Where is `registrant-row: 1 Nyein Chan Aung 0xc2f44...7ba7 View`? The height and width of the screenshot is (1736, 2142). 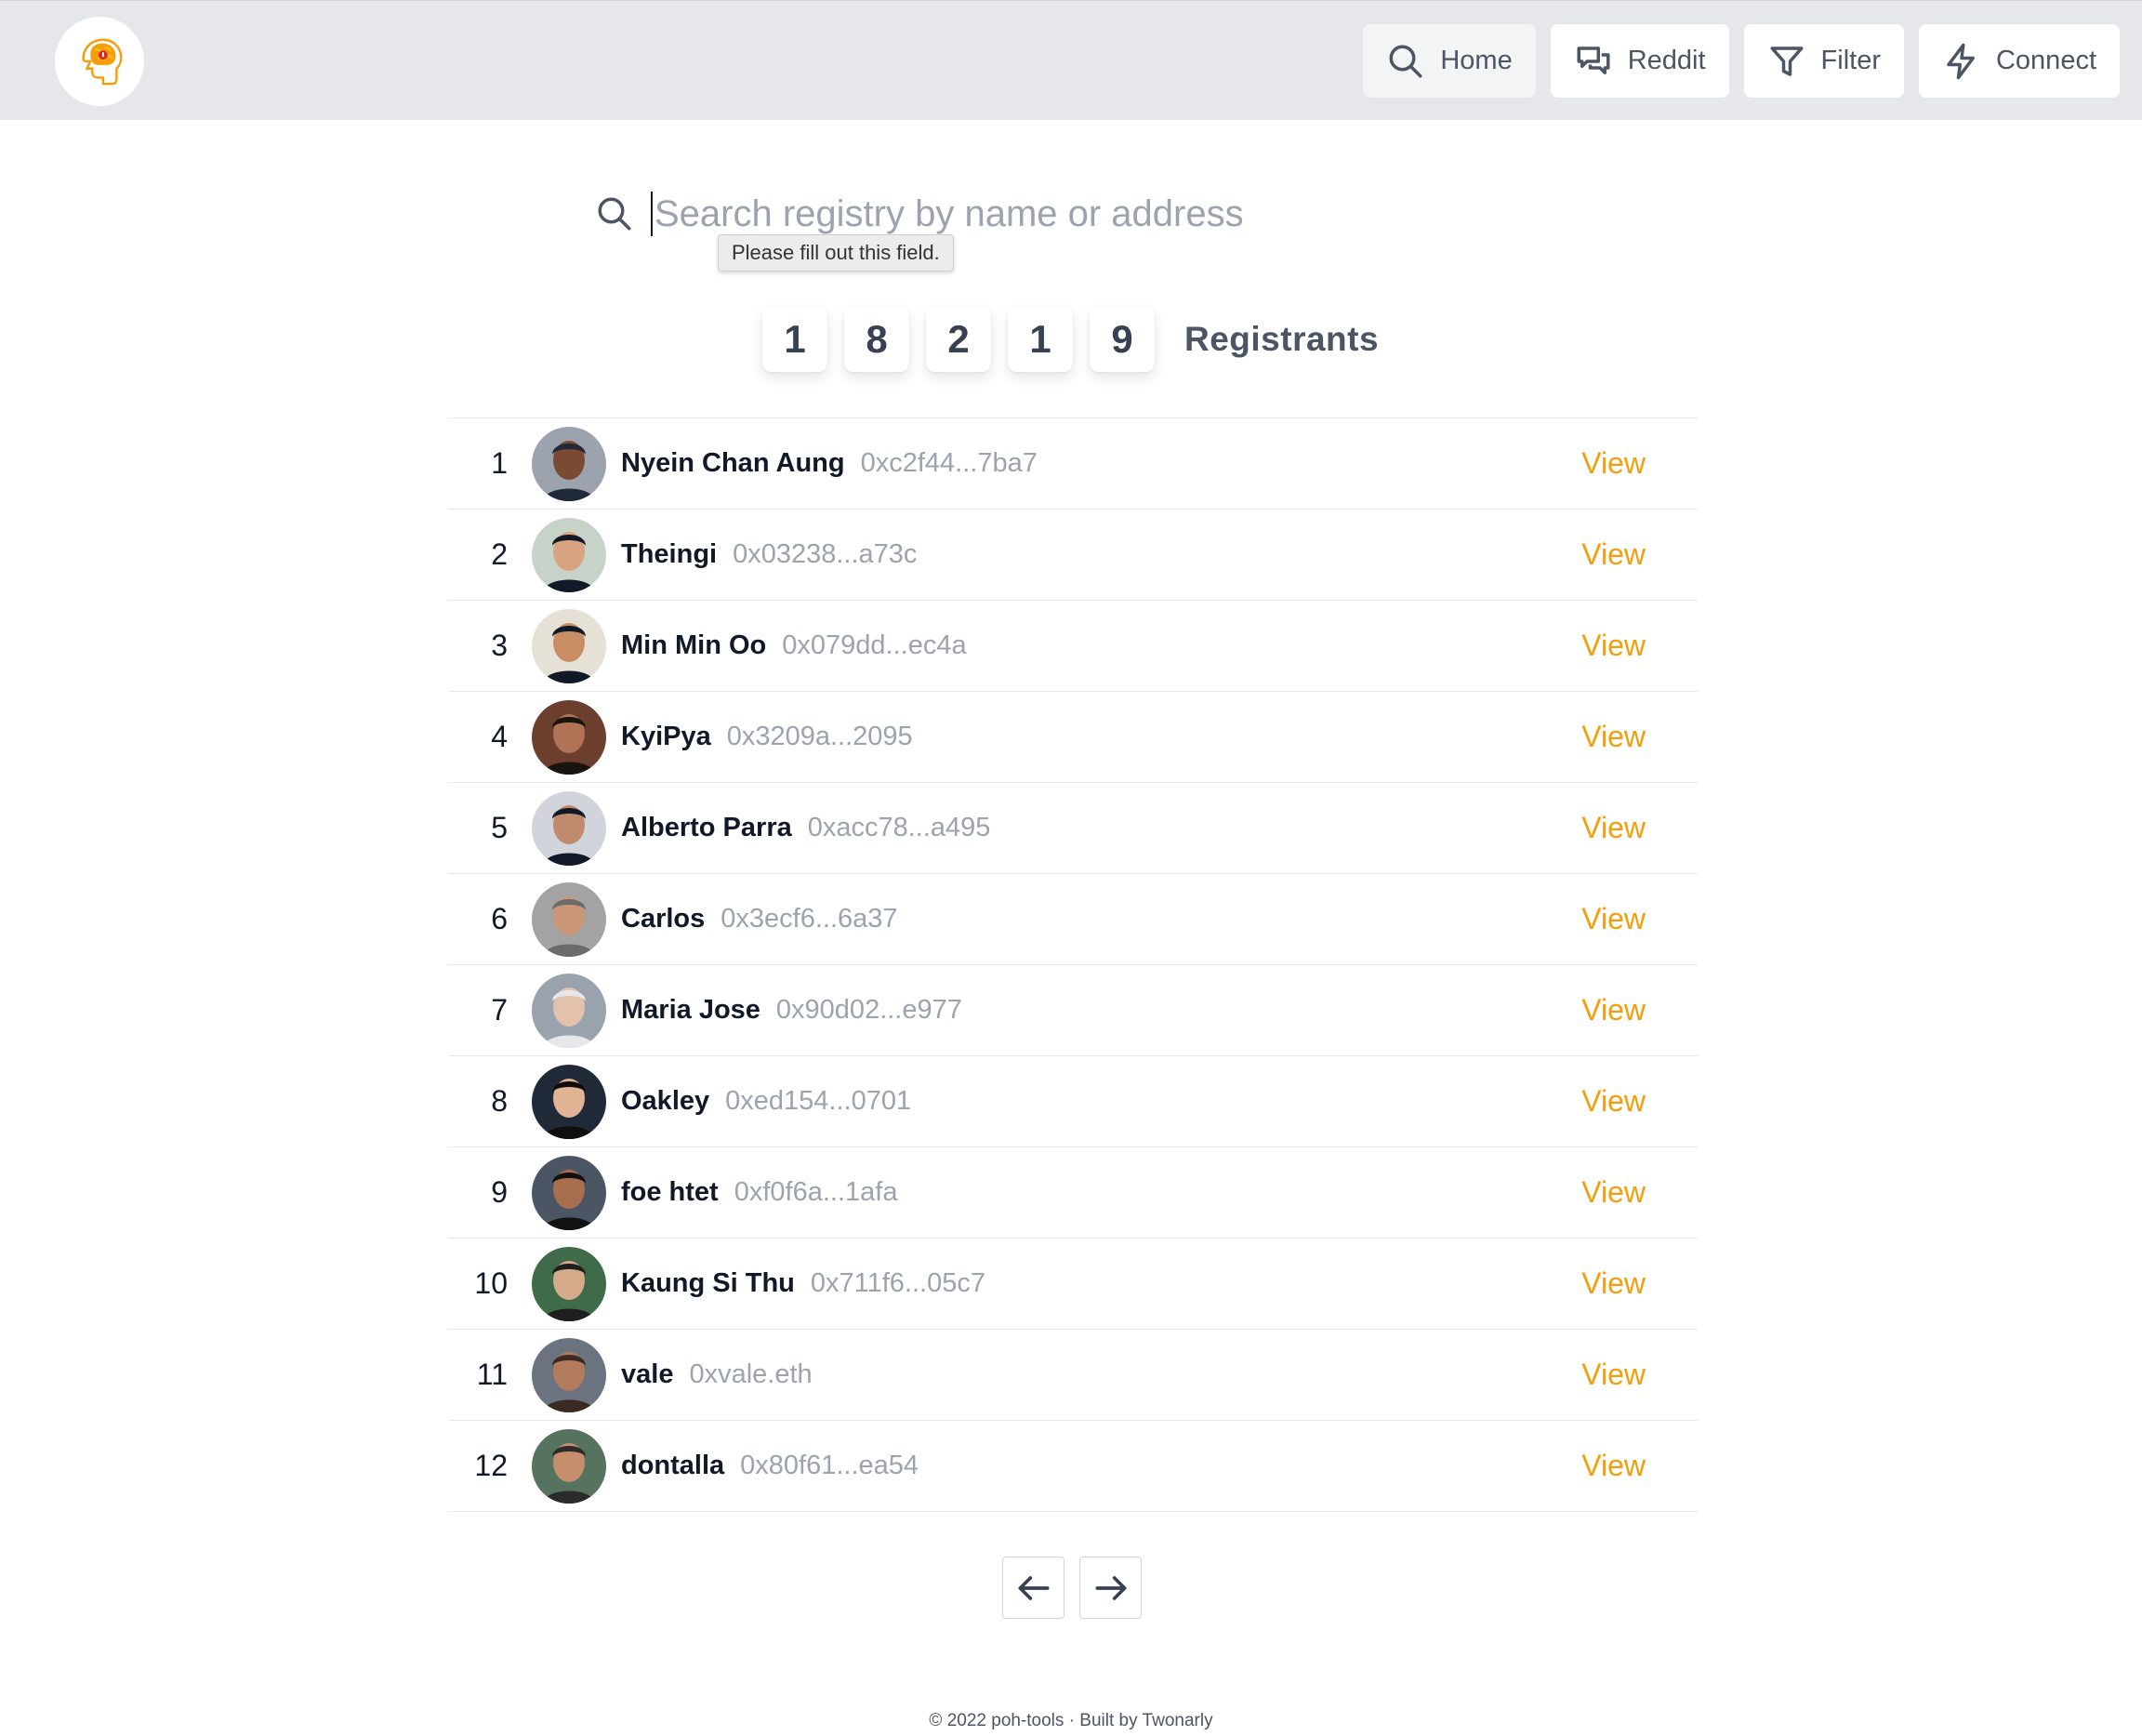
registrant-row: 1 Nyein Chan Aung 0xc2f44...7ba7 View is located at coordinates (1073, 464).